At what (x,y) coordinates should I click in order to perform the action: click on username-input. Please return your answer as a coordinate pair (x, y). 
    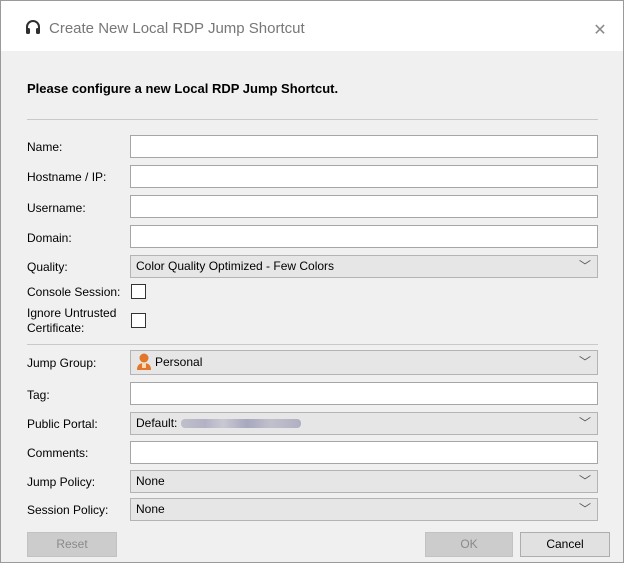
    Looking at the image, I should click on (364, 206).